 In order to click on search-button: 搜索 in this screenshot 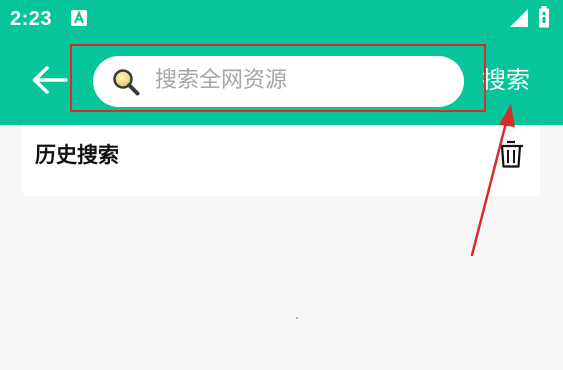, I will do `click(506, 80)`.